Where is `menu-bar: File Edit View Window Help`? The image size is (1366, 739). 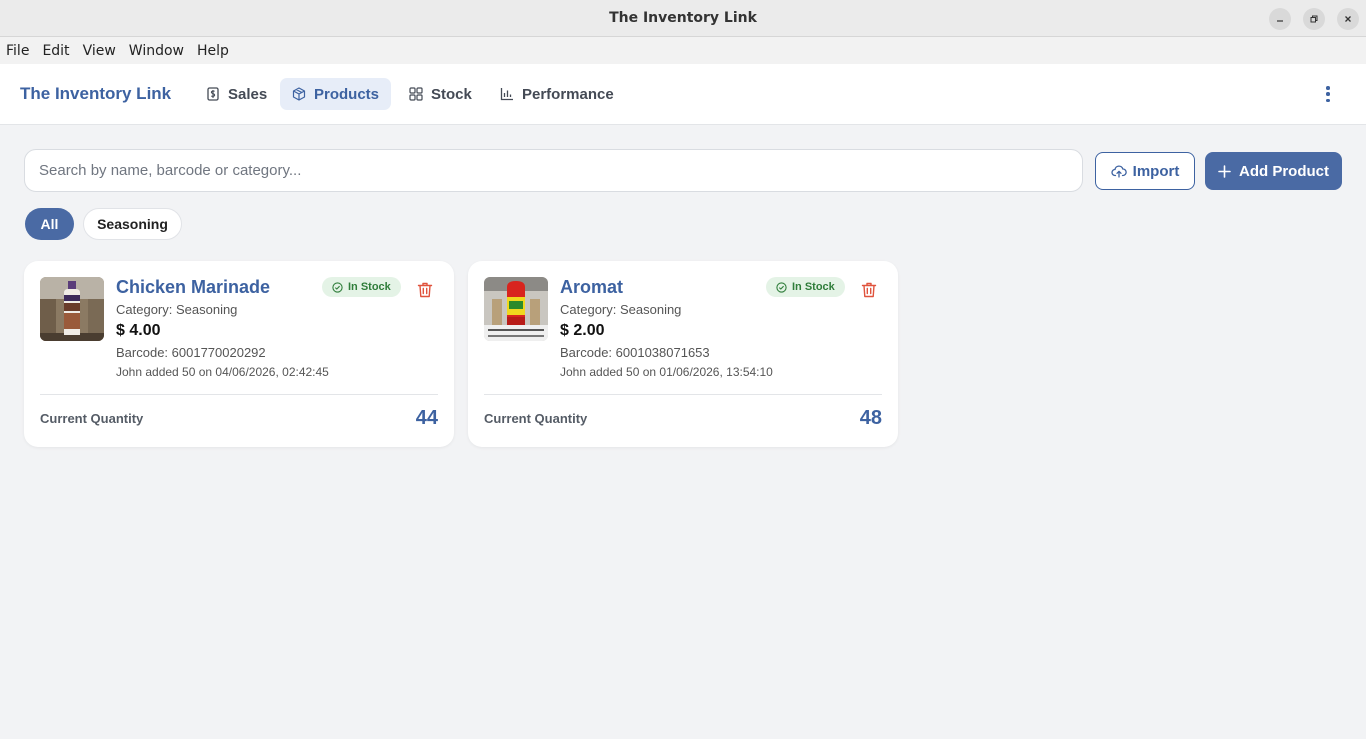 menu-bar: File Edit View Window Help is located at coordinates (683, 50).